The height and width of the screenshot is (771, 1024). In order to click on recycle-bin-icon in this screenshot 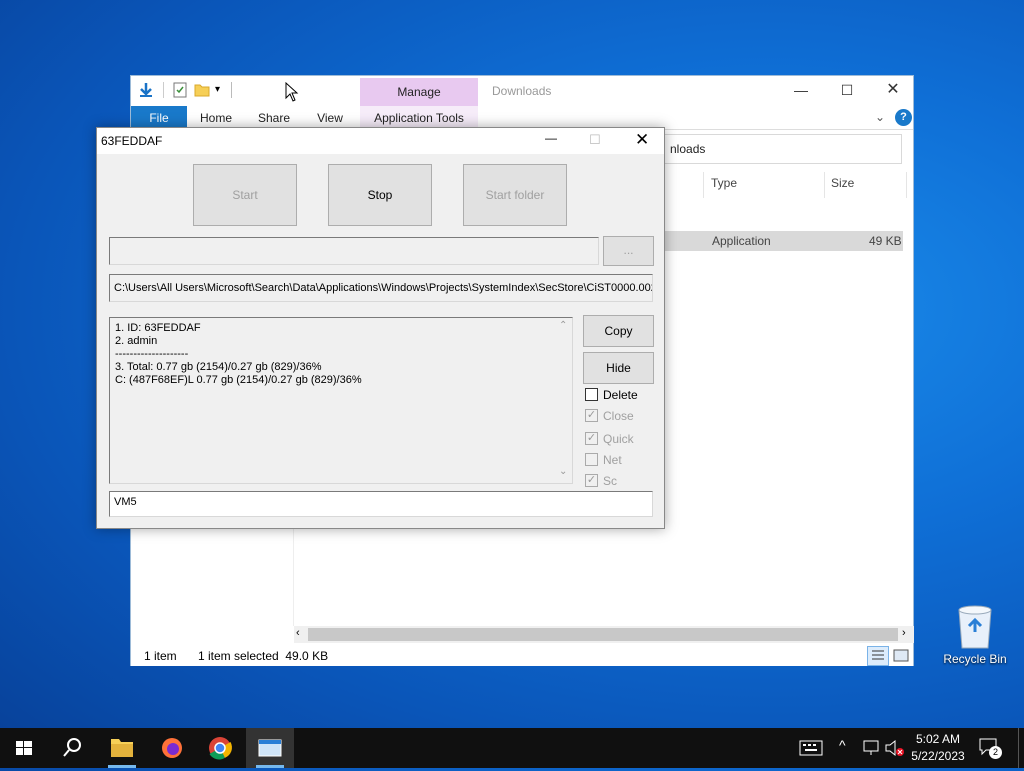, I will do `click(975, 626)`.